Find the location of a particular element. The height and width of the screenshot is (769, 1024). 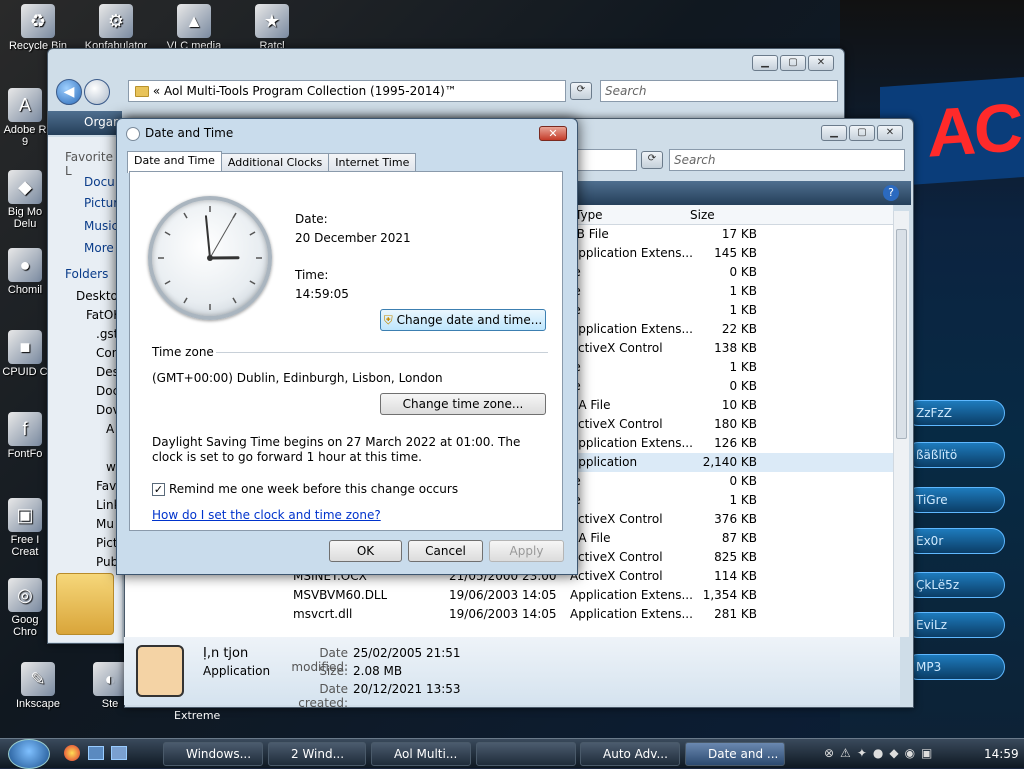

column-size: Size is located at coordinates (702, 215).